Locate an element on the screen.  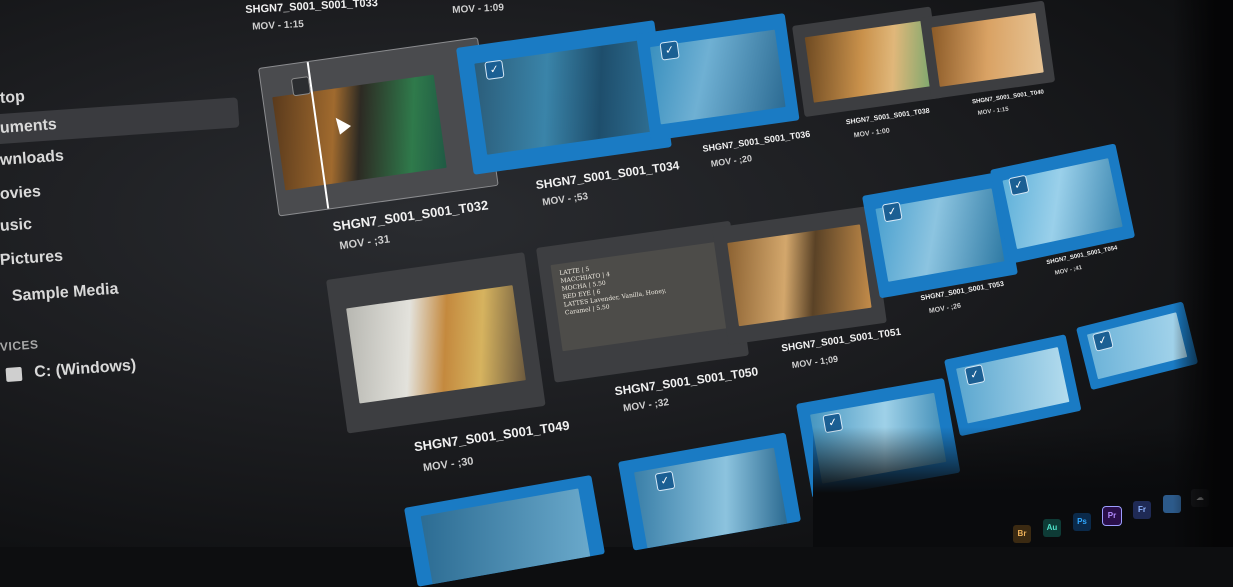
sidebar-item-label: top is located at coordinates (13, 97).